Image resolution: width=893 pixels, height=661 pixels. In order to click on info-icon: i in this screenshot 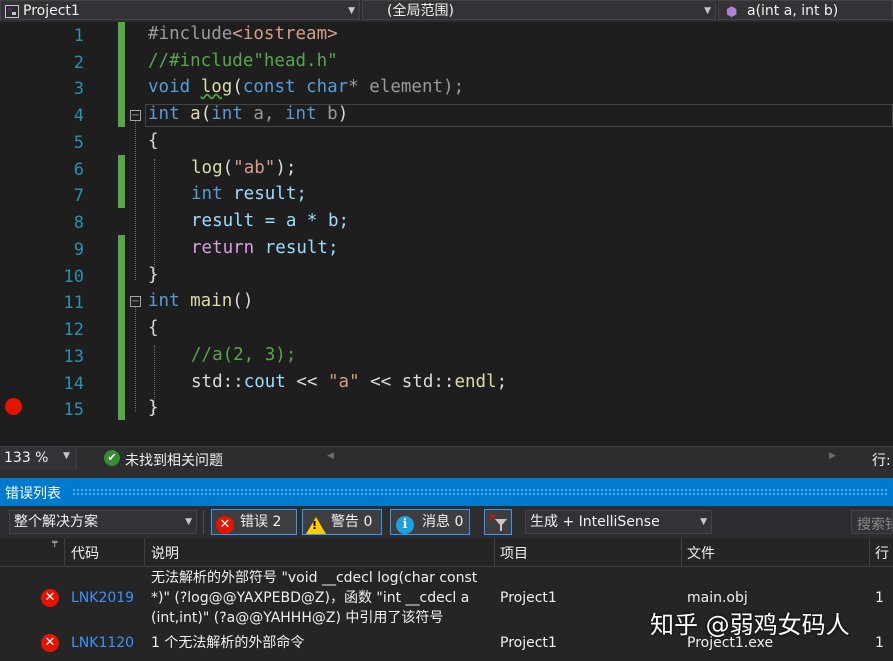, I will do `click(405, 525)`.